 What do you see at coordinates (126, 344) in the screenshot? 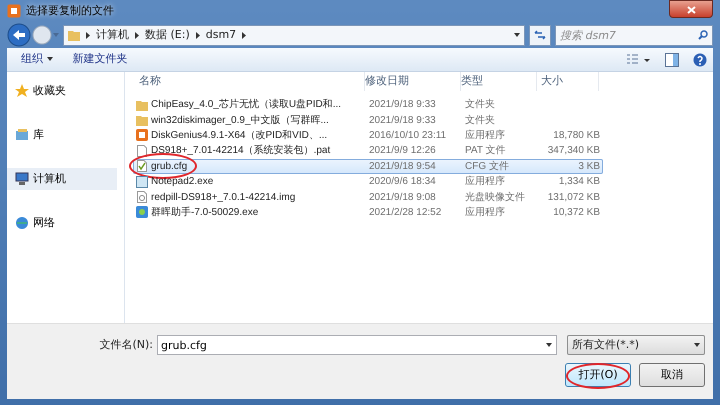
I see `field-label: 文件名(N):` at bounding box center [126, 344].